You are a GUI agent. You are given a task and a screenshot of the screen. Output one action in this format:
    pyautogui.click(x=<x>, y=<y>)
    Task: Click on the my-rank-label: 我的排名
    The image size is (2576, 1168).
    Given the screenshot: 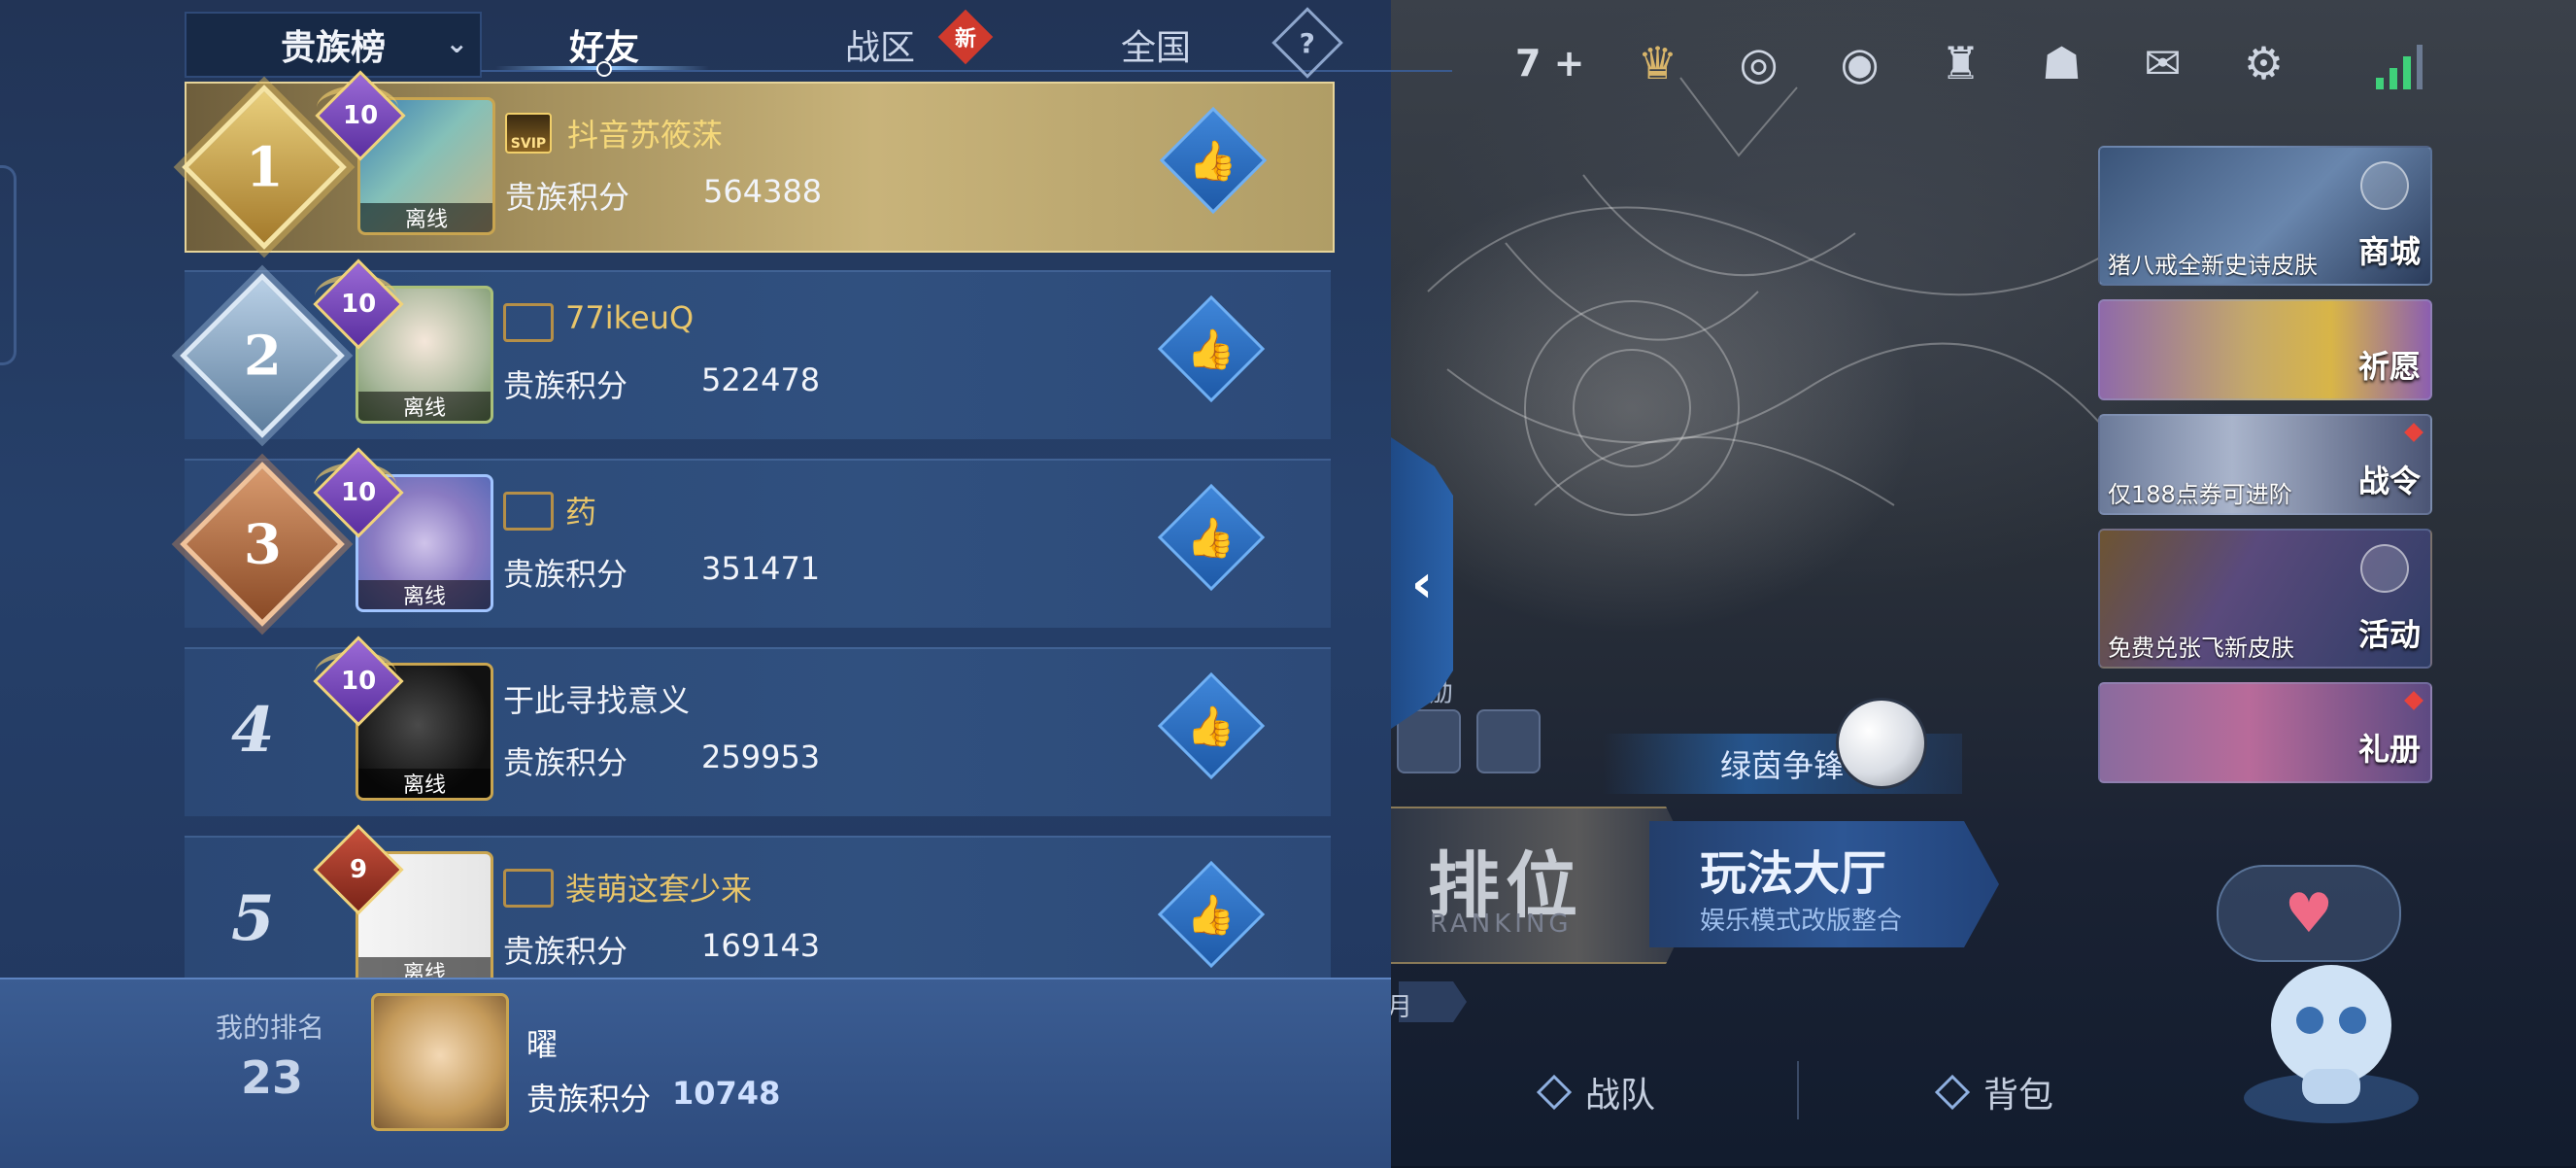 What is the action you would take?
    pyautogui.click(x=270, y=1028)
    